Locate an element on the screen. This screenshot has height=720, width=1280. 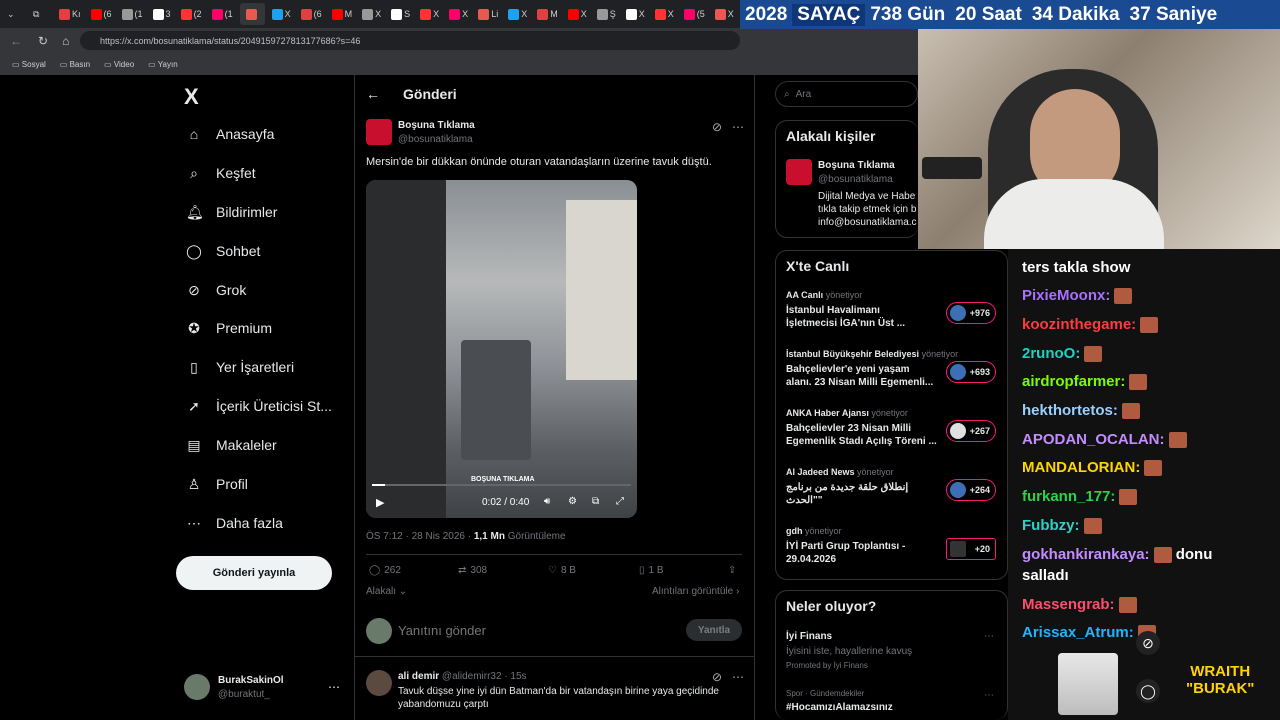
chat-username: APODAN_OCALAN: is located at coordinates (1093, 439).